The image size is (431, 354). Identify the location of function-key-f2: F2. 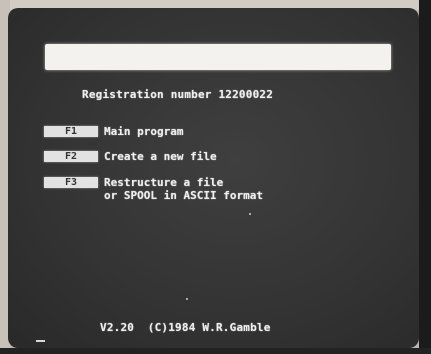
(71, 156).